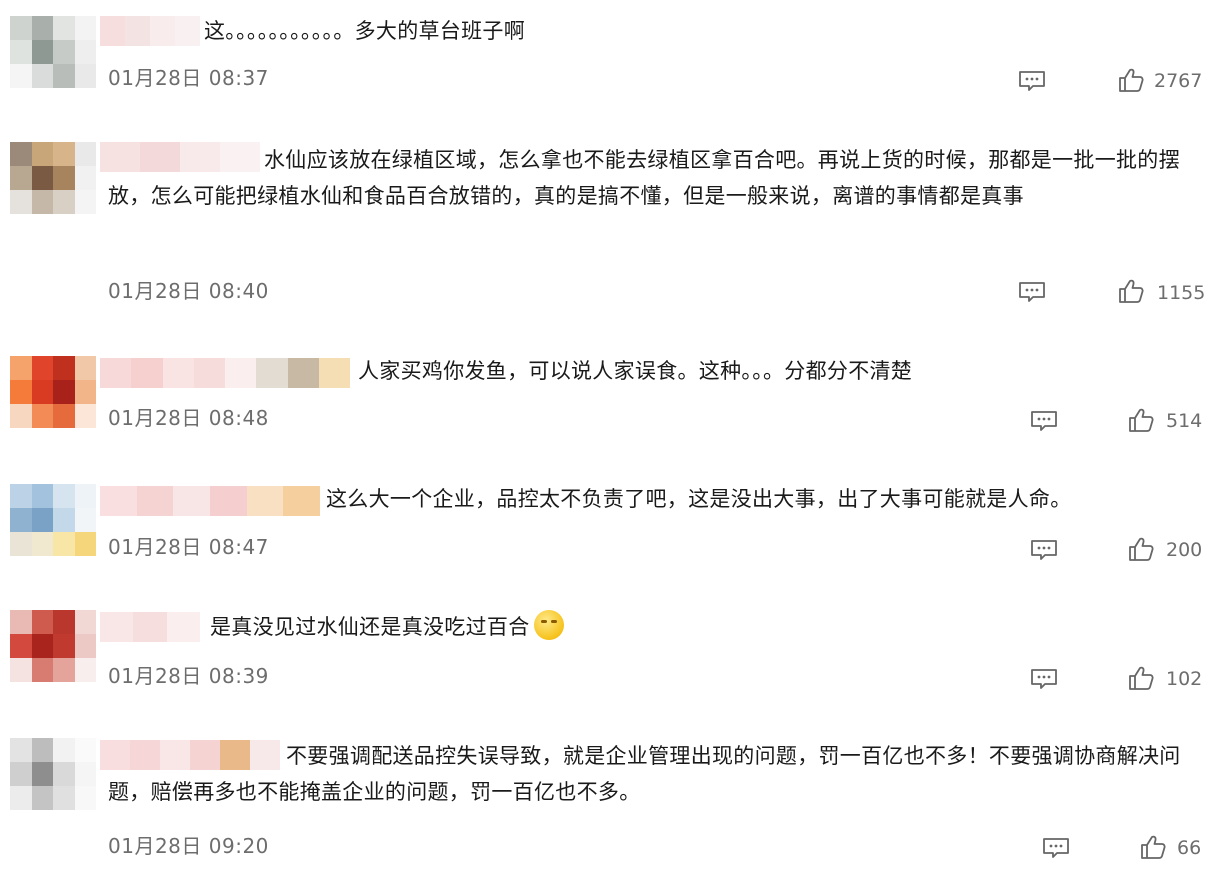 The height and width of the screenshot is (874, 1228). Describe the element at coordinates (1189, 848) in the screenshot. I see `like-count: 66` at that location.